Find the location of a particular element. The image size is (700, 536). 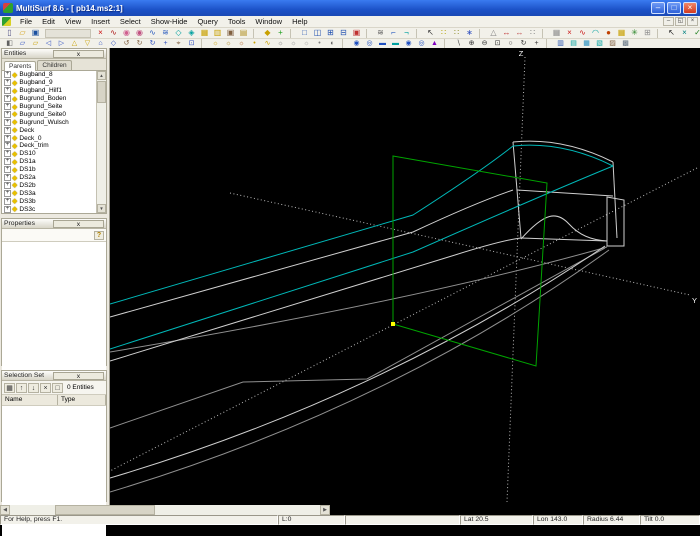

menu-item-window: Window is located at coordinates (268, 21).